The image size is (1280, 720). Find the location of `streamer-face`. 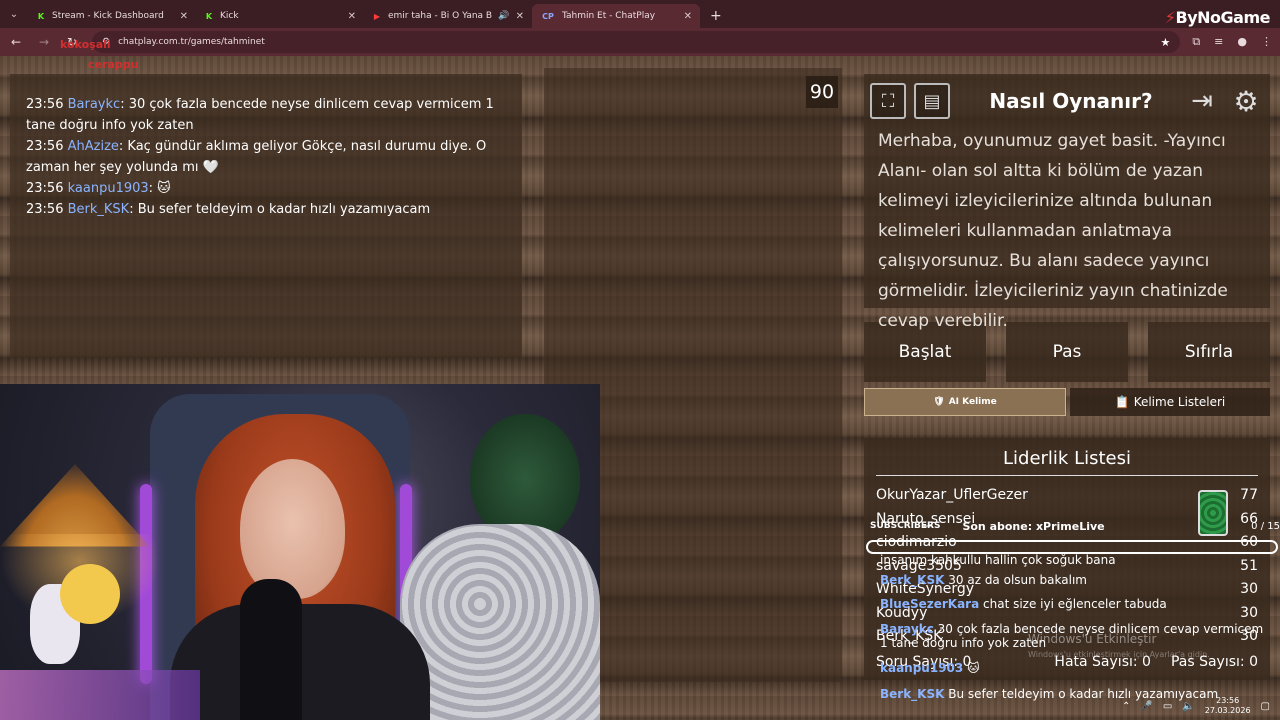

streamer-face is located at coordinates (292, 529).